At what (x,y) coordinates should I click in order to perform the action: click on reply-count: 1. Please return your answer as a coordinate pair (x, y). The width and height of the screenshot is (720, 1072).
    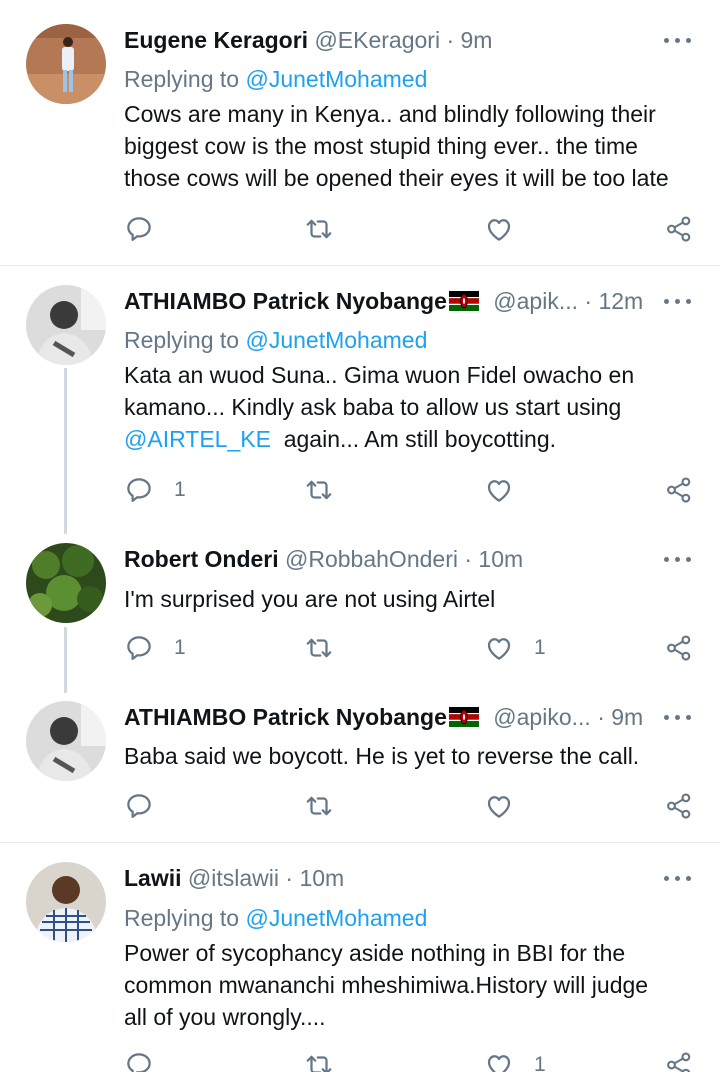
    Looking at the image, I should click on (180, 647).